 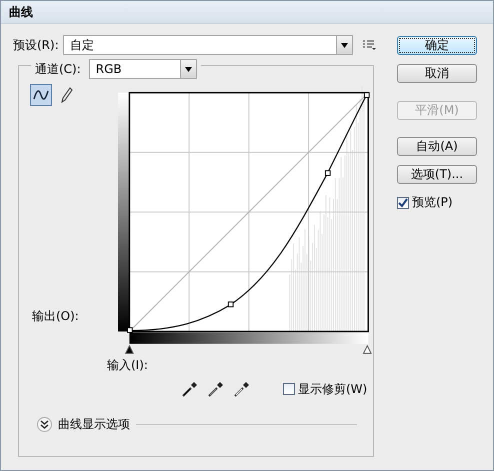 I want to click on curve-tool-icon, so click(x=41, y=95).